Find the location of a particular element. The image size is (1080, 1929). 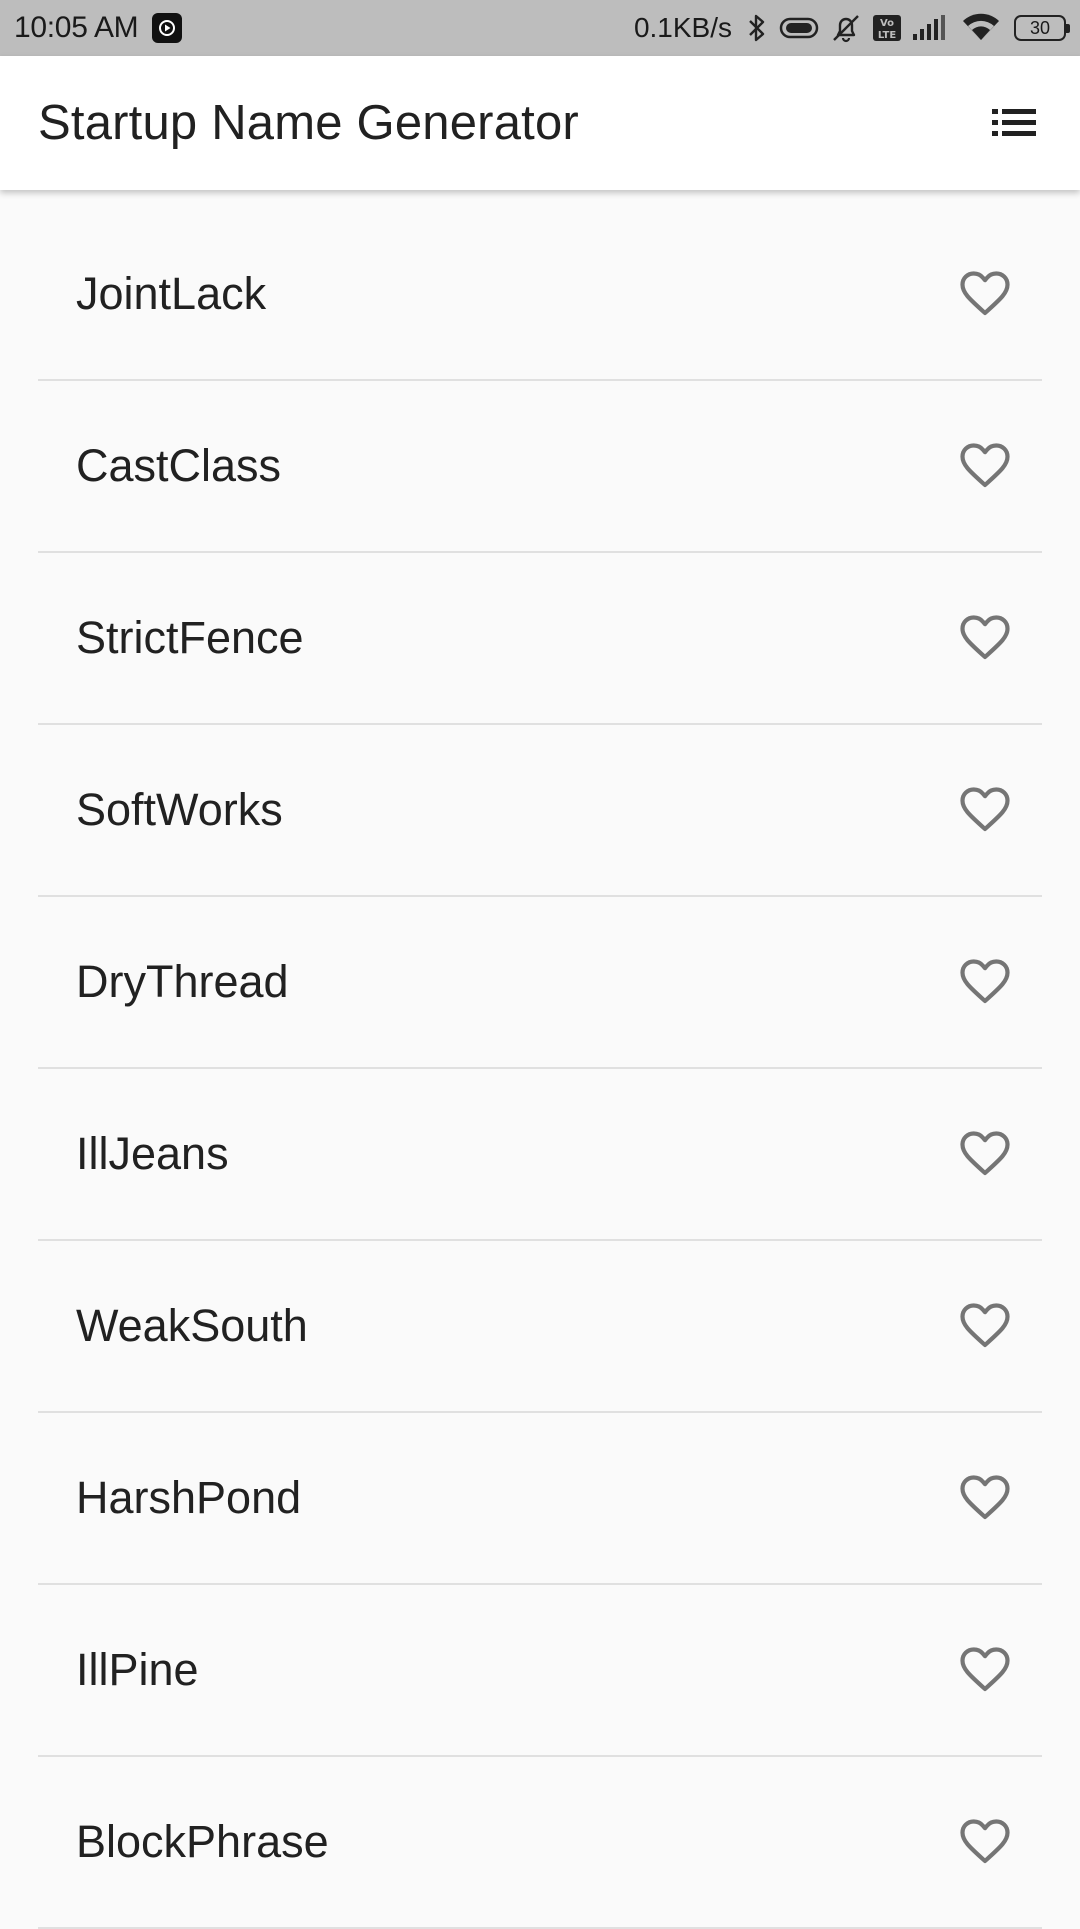

list-item-1: CastClass is located at coordinates (540, 467).